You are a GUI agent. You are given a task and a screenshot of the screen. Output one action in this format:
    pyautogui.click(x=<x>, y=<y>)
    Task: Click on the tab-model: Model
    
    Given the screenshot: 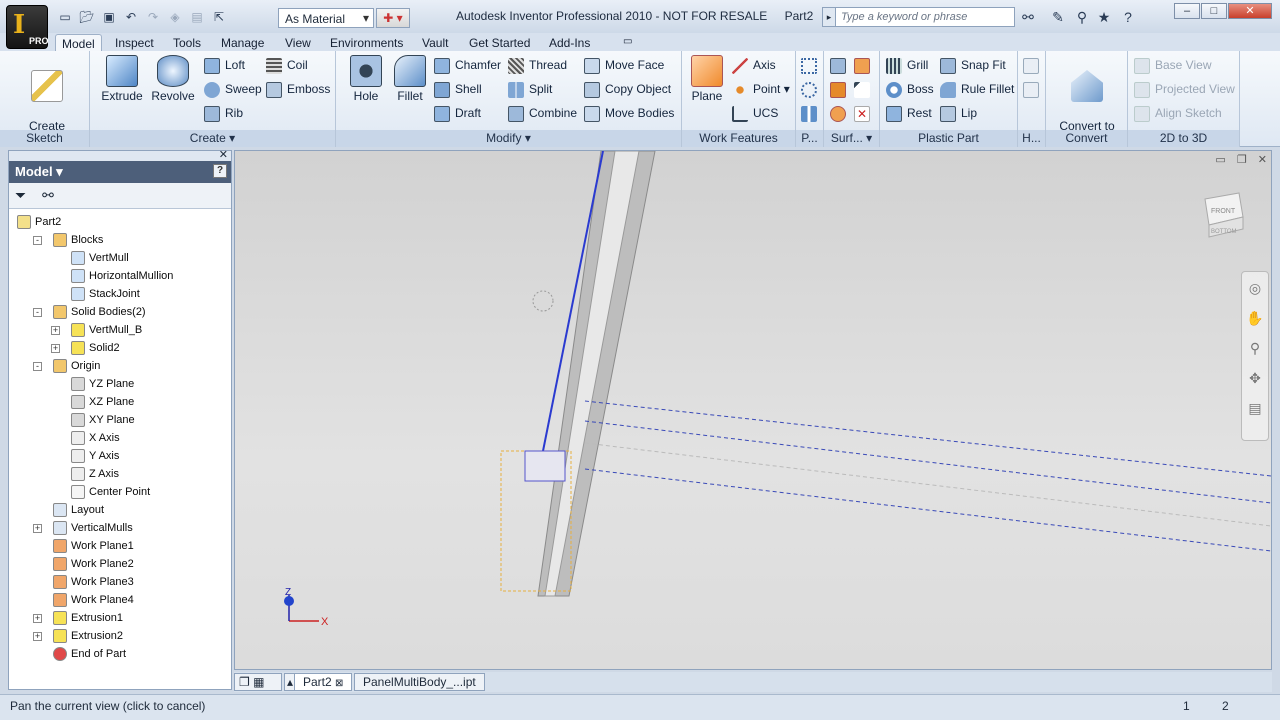 What is the action you would take?
    pyautogui.click(x=78, y=43)
    